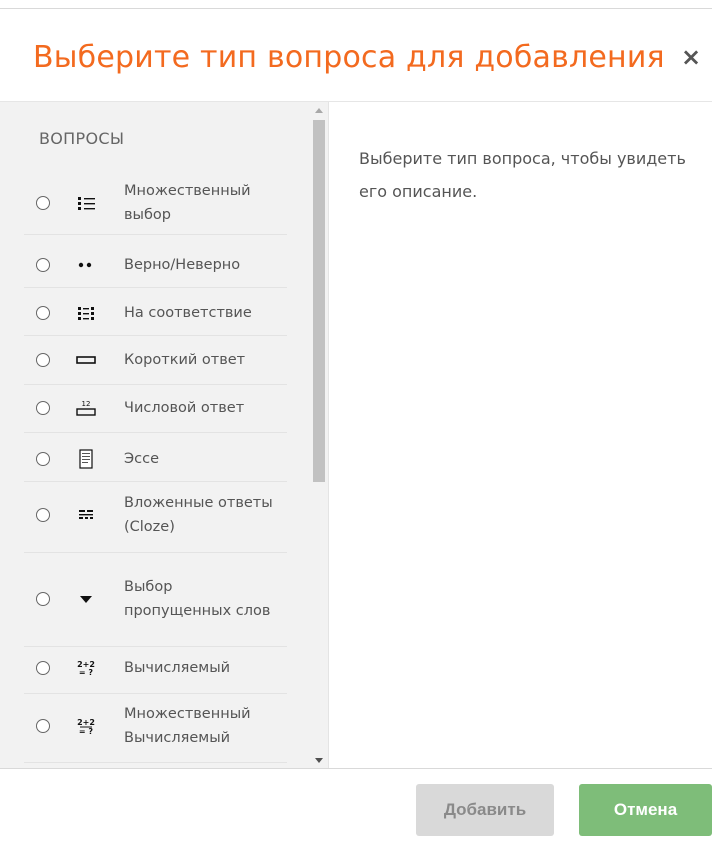  I want to click on add-button: Добавить, so click(485, 810).